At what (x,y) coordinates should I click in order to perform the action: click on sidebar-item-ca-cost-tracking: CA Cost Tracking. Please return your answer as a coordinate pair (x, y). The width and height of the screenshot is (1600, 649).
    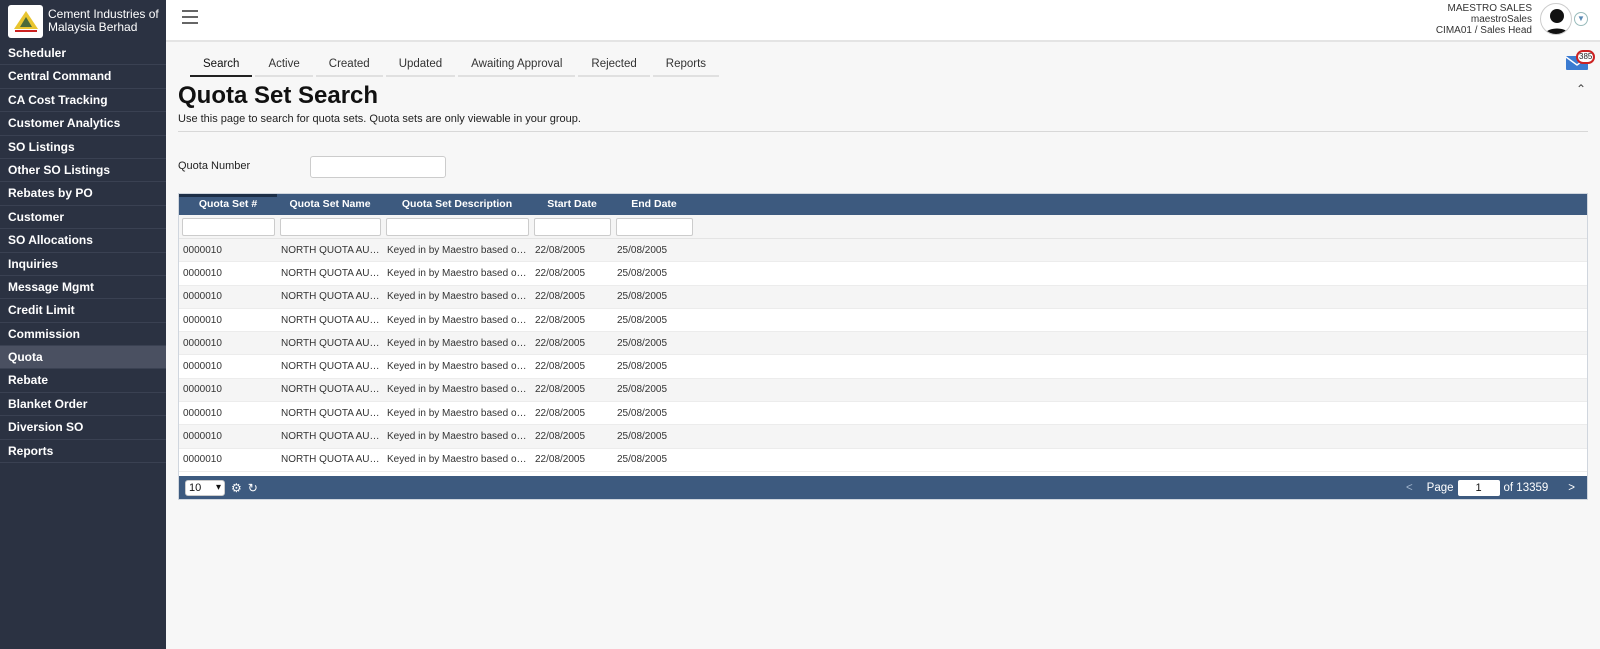
    Looking at the image, I should click on (83, 101).